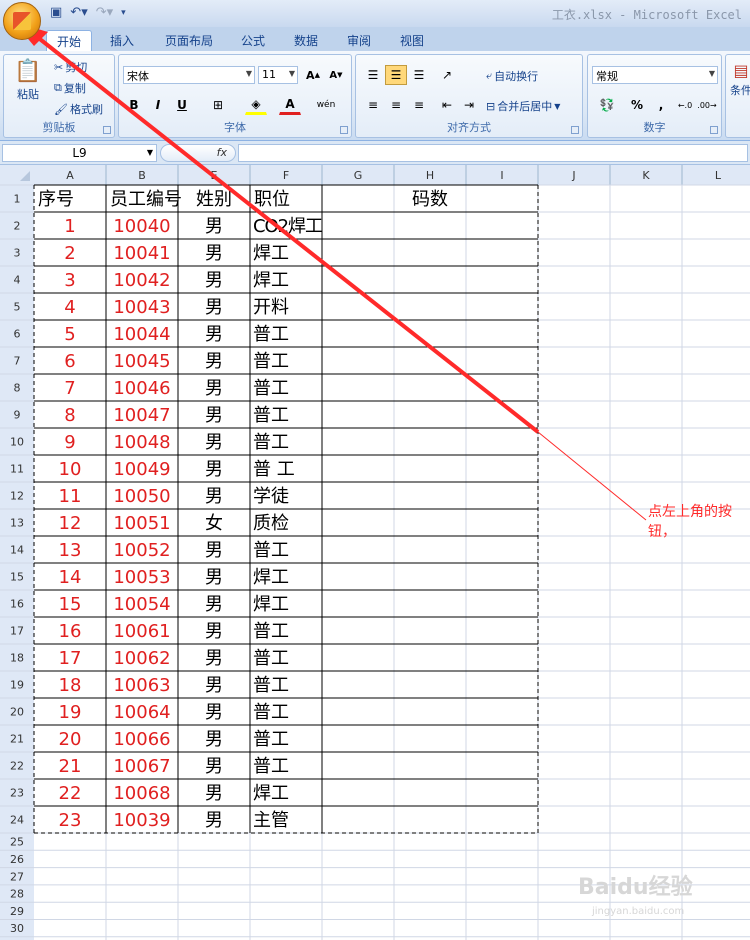 The width and height of the screenshot is (750, 940). What do you see at coordinates (141, 523) in the screenshot?
I see `cell-employee-id: 10051` at bounding box center [141, 523].